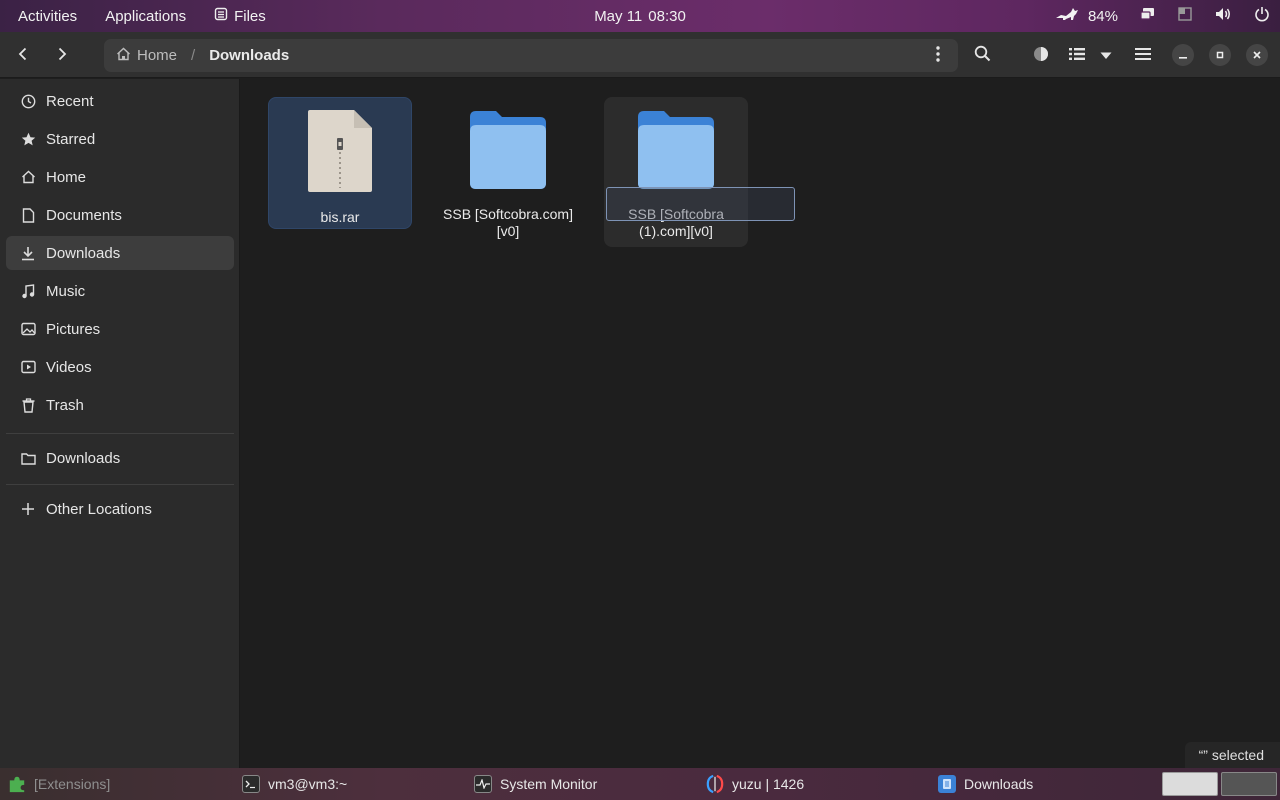 The image size is (1280, 800). I want to click on layout-icon, so click(1185, 16).